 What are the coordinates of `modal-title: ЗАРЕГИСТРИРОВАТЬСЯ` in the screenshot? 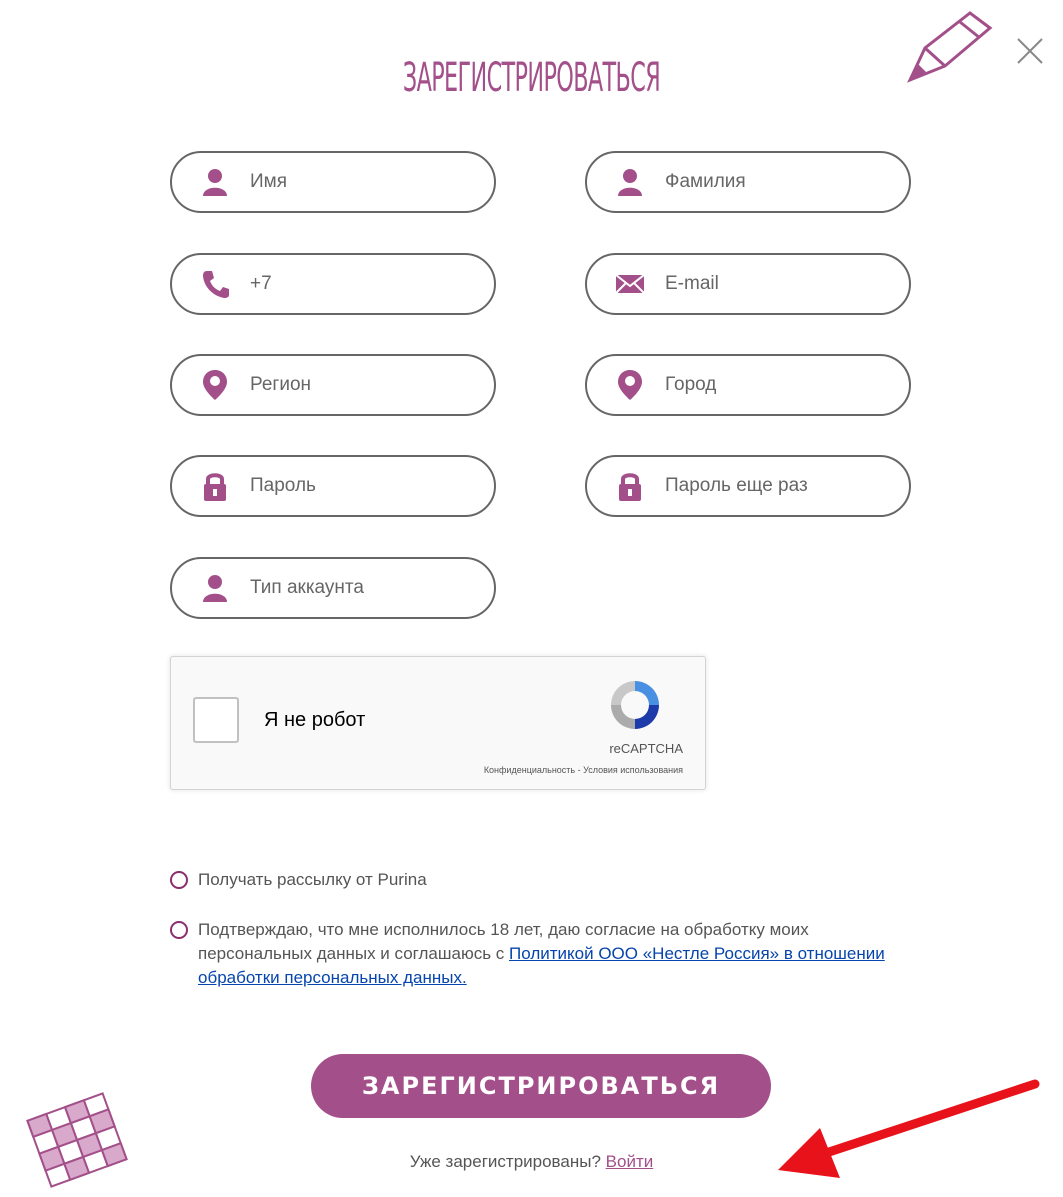 It's located at (531, 78).